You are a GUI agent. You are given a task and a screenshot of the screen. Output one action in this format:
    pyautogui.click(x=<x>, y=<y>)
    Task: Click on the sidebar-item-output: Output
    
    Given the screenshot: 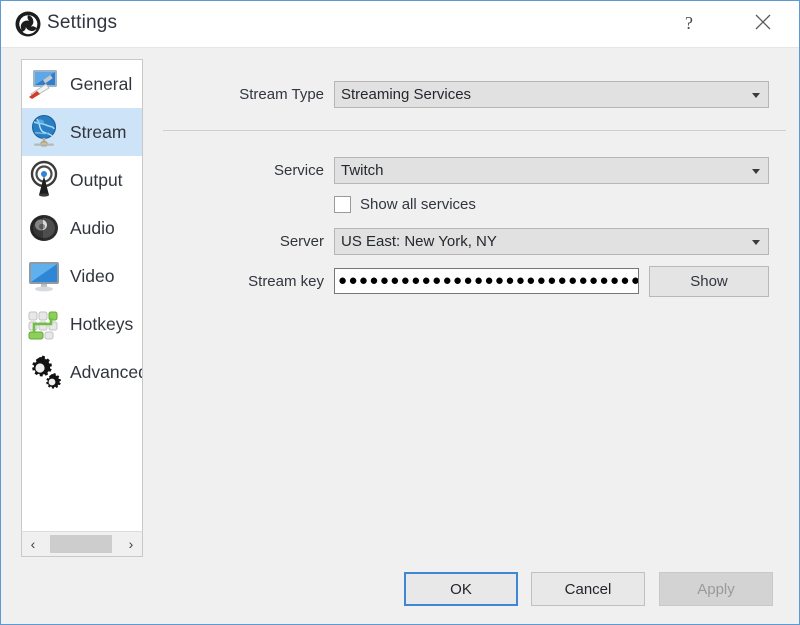 What is the action you would take?
    pyautogui.click(x=82, y=180)
    